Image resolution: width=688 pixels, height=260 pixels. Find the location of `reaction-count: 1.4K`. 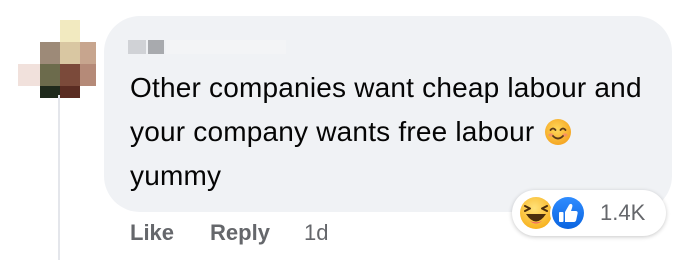

reaction-count: 1.4K is located at coordinates (623, 212).